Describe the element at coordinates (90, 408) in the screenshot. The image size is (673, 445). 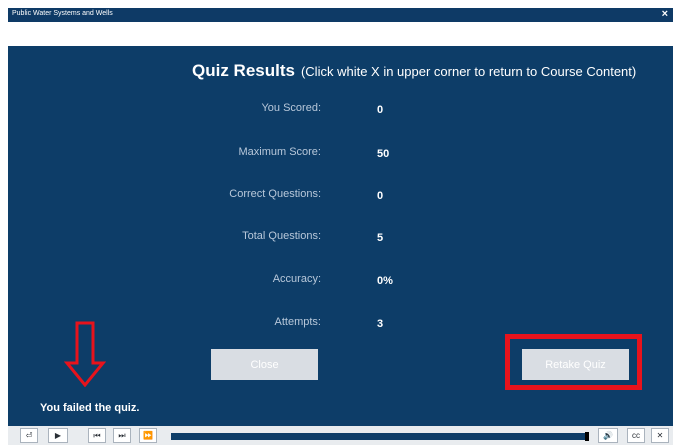
I see `fail-message: You failed the quiz.` at that location.